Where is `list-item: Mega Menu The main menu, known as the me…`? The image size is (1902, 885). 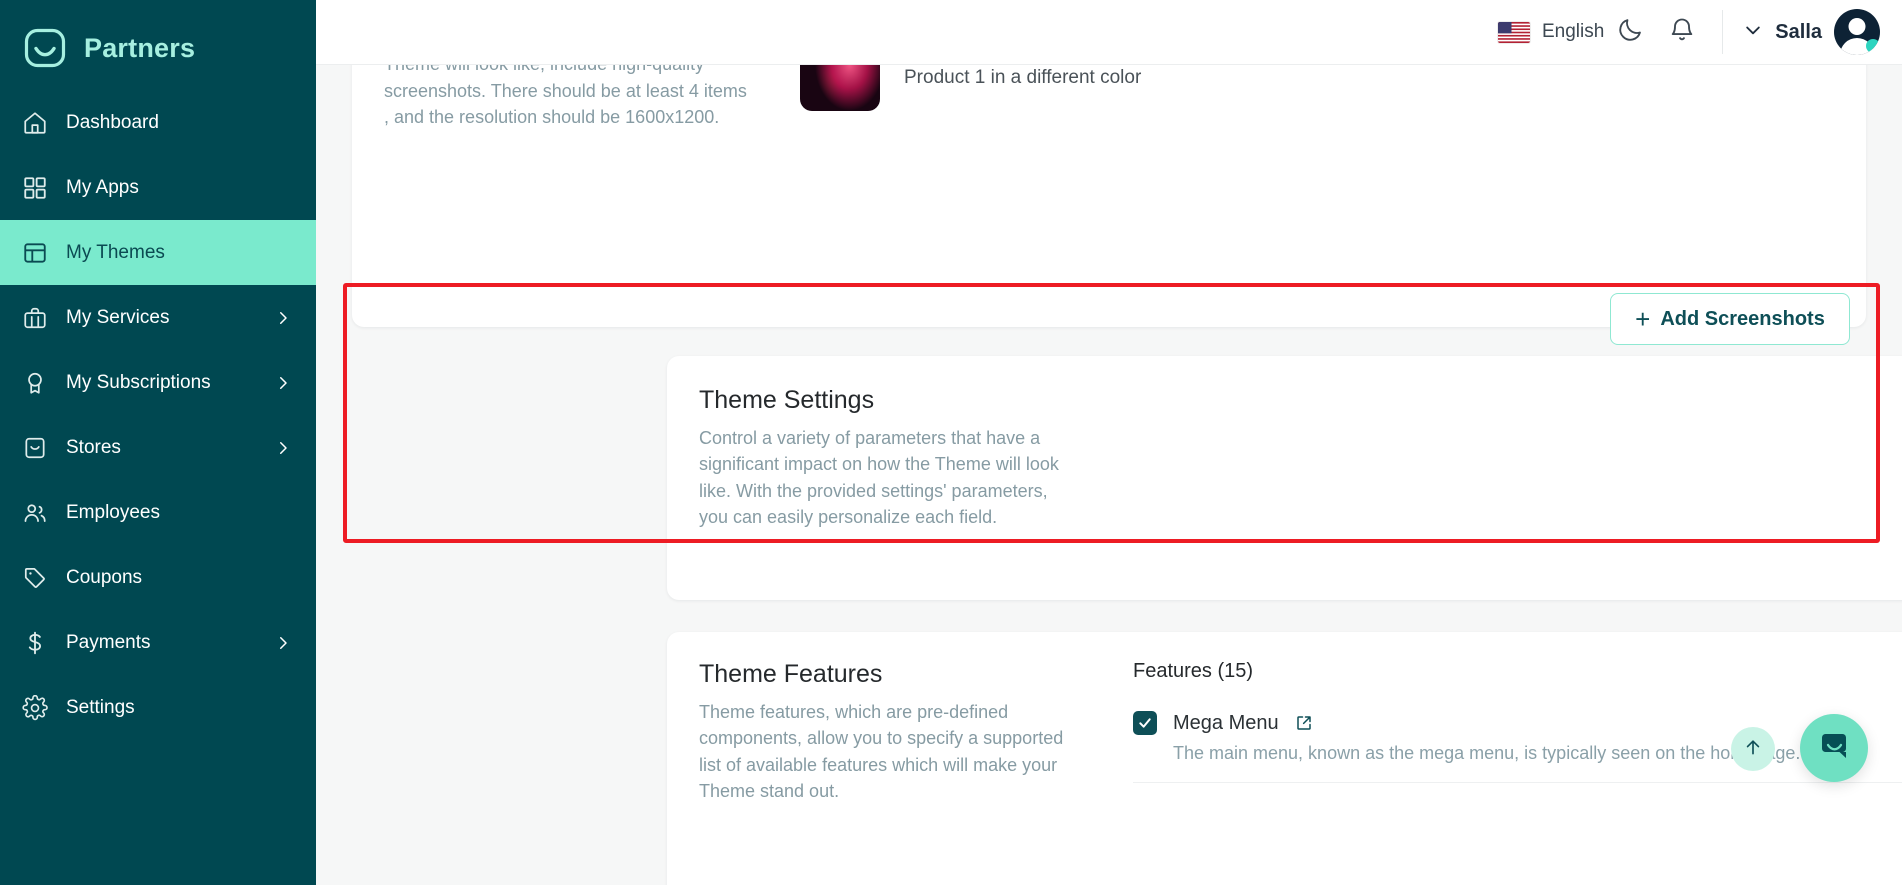
list-item: Mega Menu The main menu, known as the me… is located at coordinates (1517, 747).